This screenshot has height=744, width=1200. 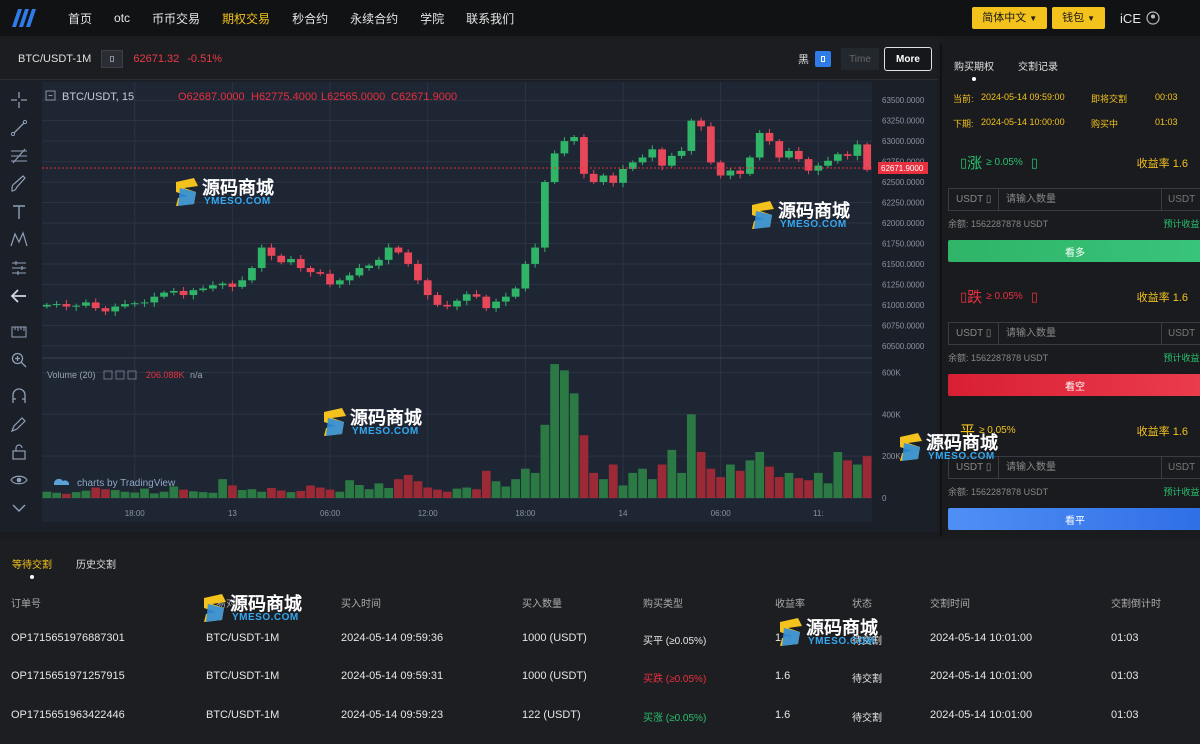 What do you see at coordinates (1010, 358) in the screenshot?
I see `balance-value: 1562287878 USDT` at bounding box center [1010, 358].